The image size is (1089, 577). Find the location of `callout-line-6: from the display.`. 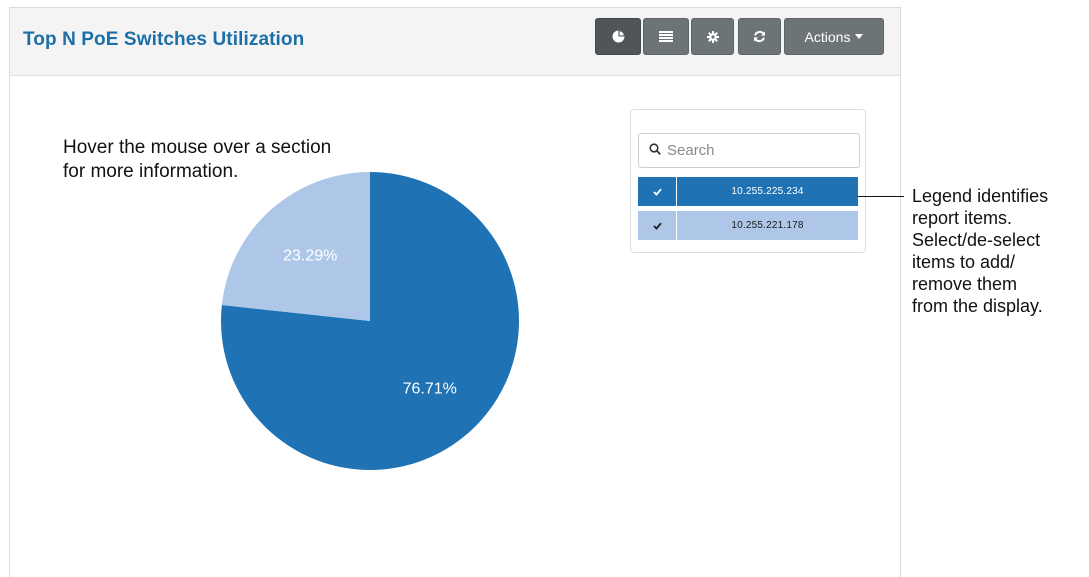

callout-line-6: from the display. is located at coordinates (977, 306).